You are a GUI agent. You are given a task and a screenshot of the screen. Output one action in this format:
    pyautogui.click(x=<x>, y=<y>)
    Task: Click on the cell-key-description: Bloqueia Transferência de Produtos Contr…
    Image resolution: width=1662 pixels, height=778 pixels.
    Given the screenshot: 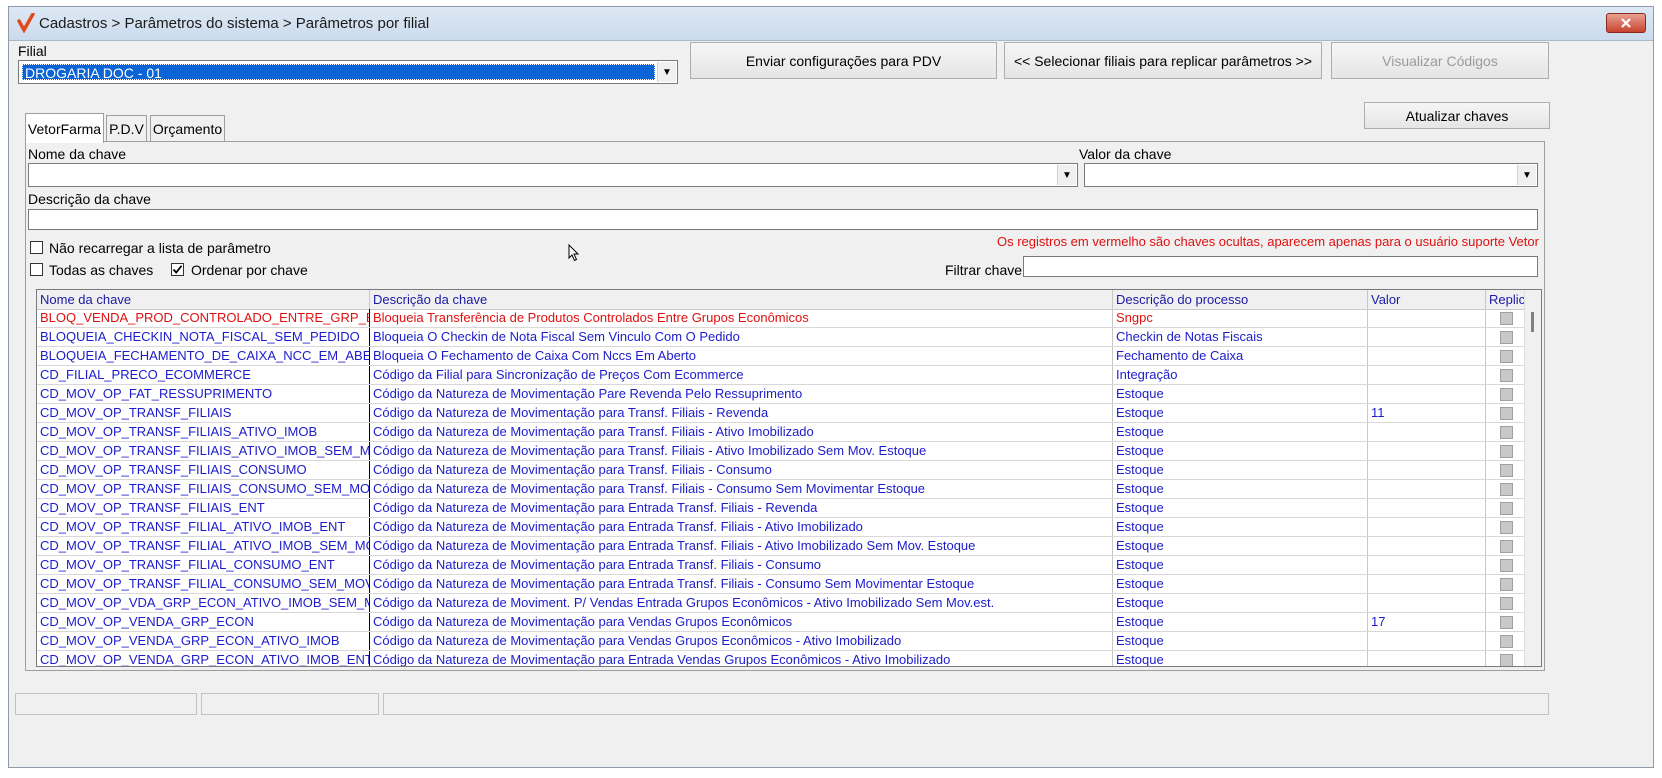 What is the action you would take?
    pyautogui.click(x=741, y=318)
    